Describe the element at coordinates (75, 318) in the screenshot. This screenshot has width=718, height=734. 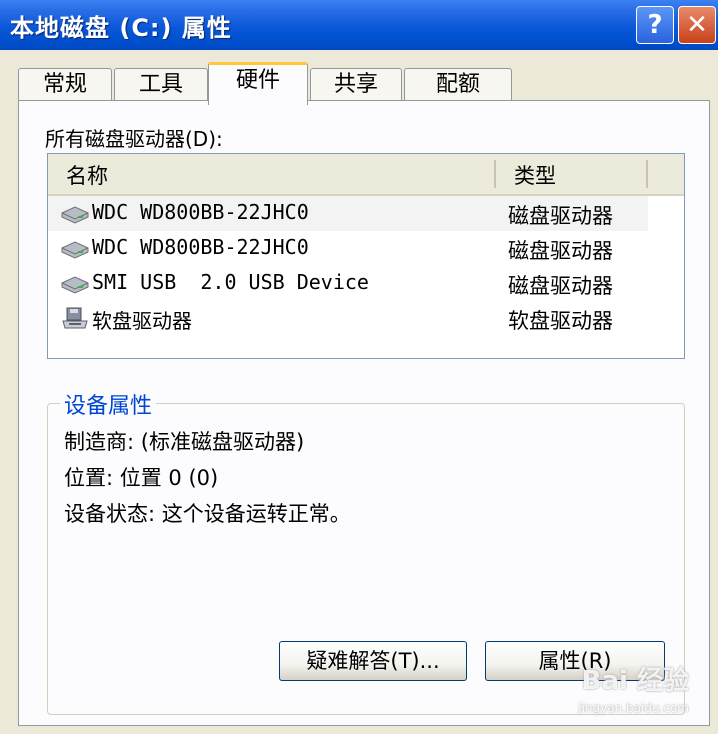
I see `floppy-drive-icon` at that location.